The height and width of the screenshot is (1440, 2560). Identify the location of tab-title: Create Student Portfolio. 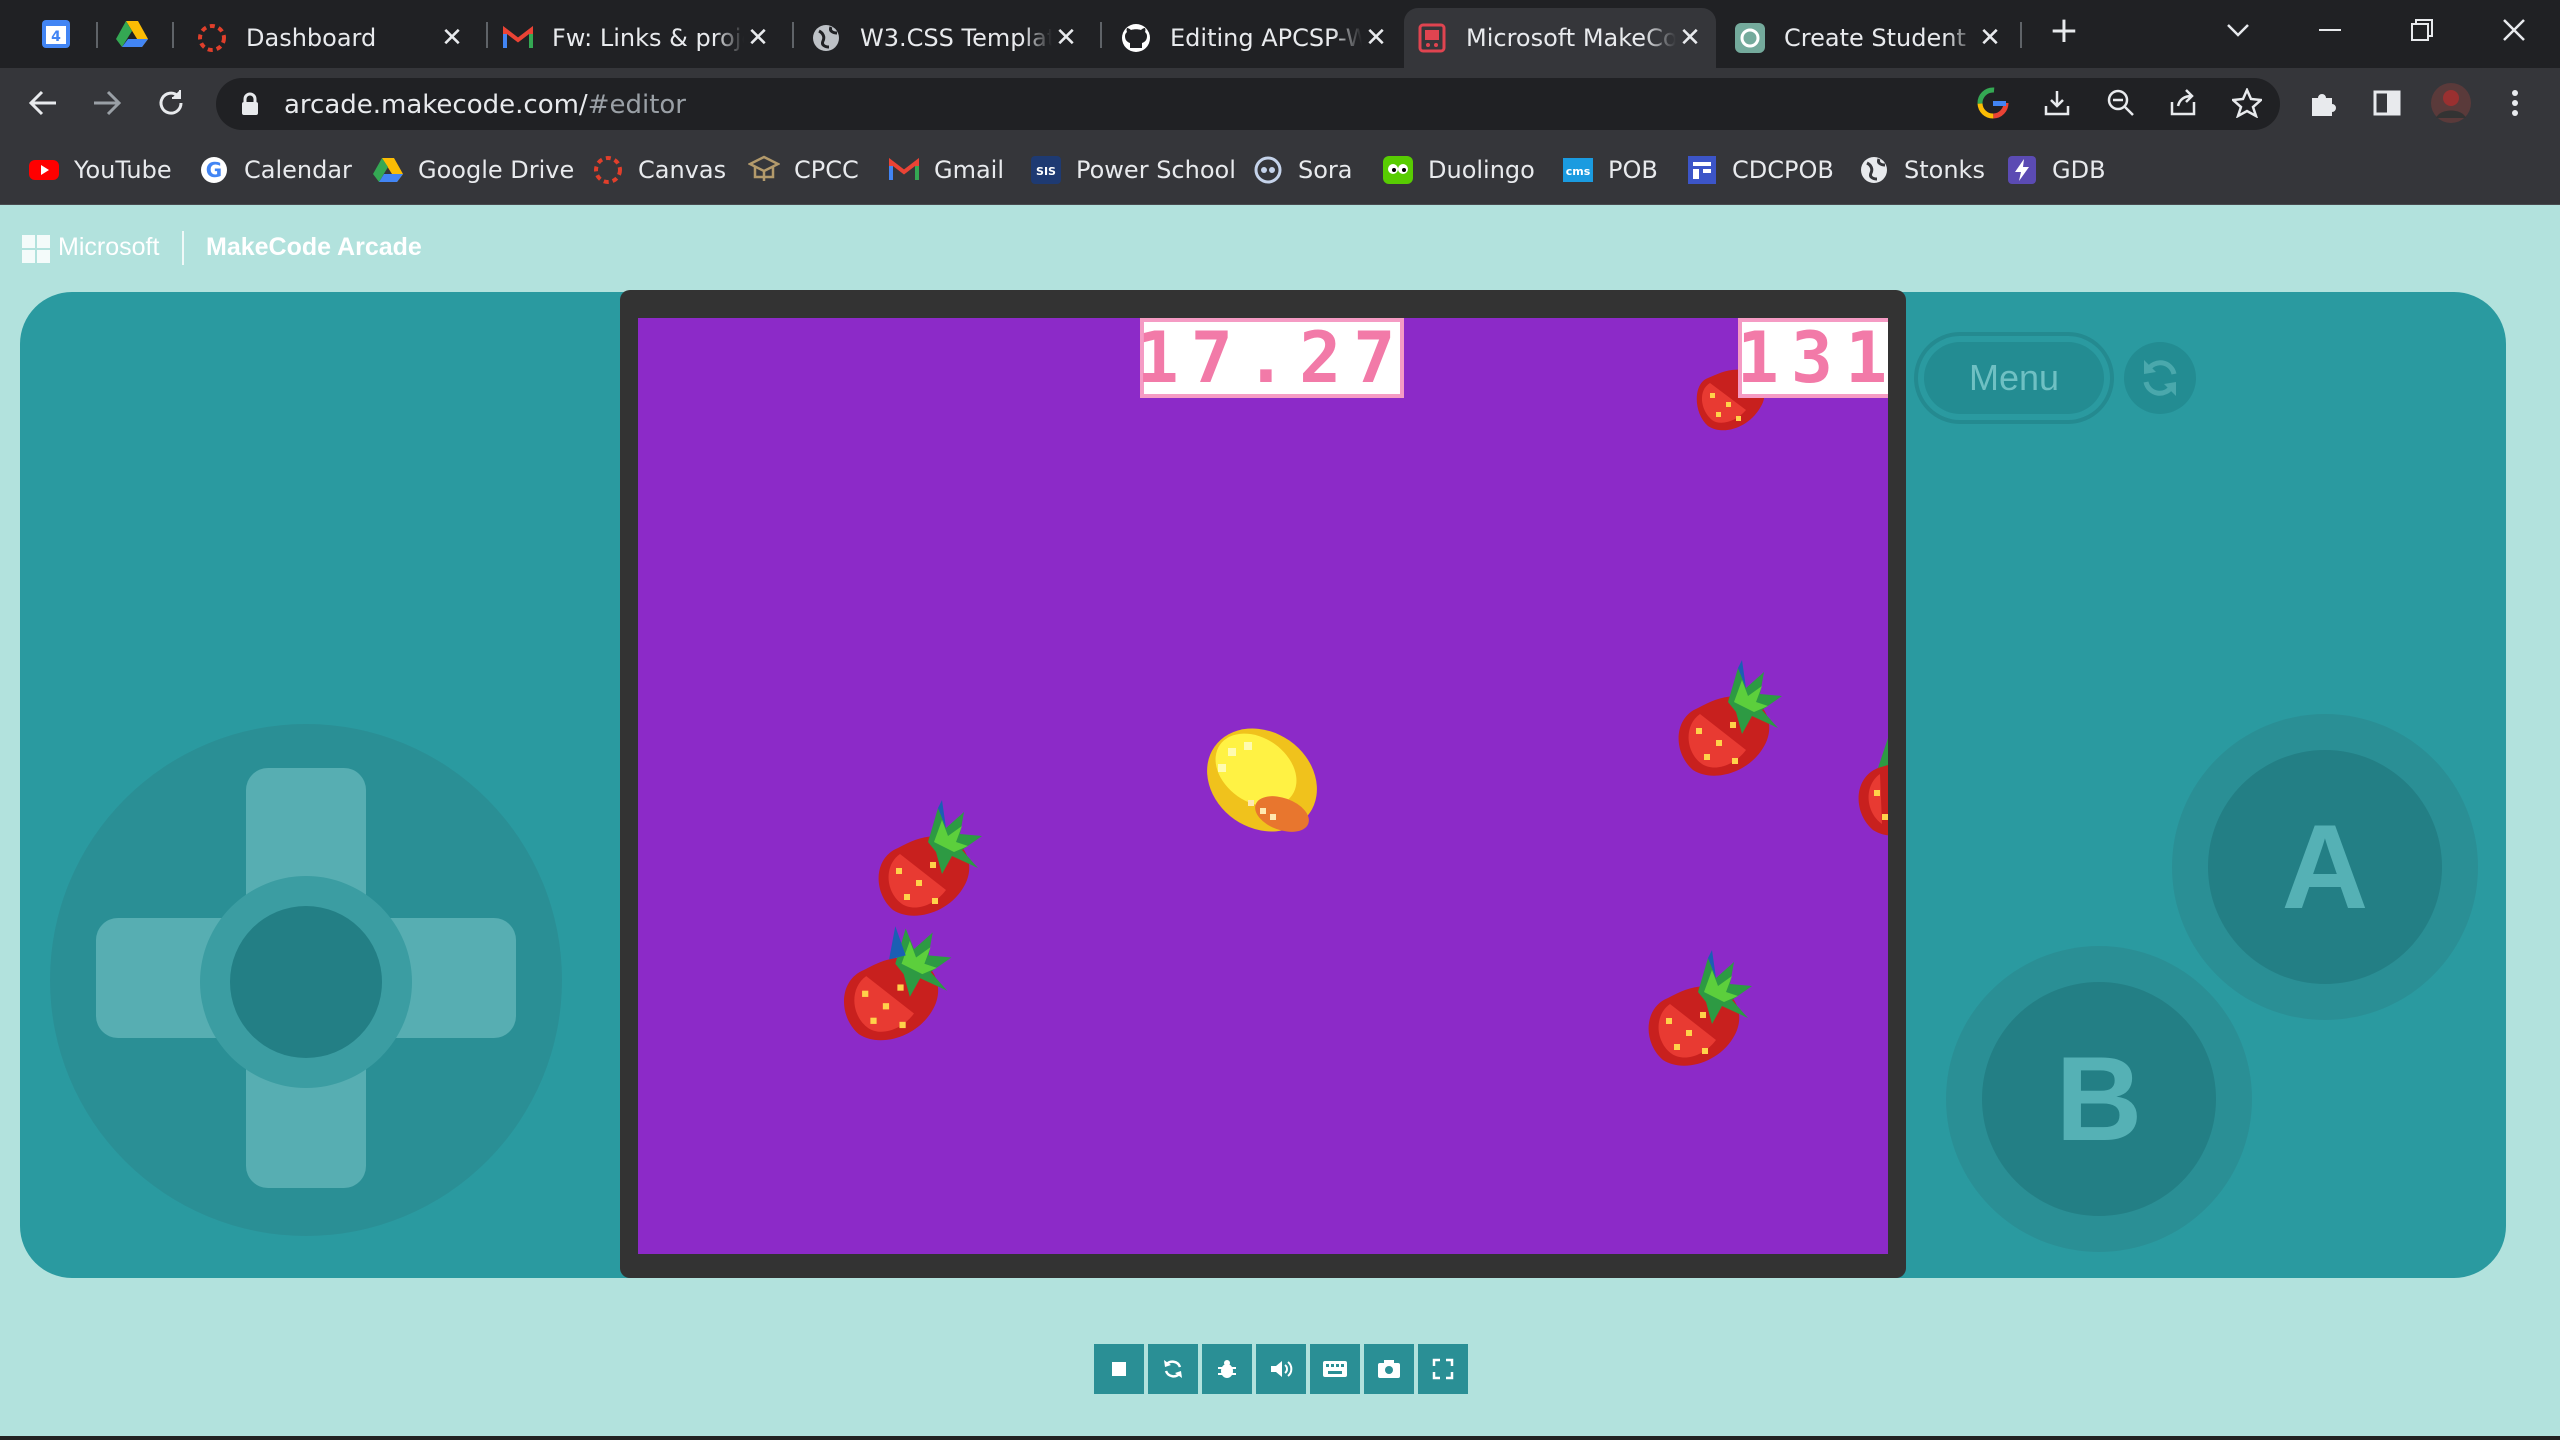
(1880, 38).